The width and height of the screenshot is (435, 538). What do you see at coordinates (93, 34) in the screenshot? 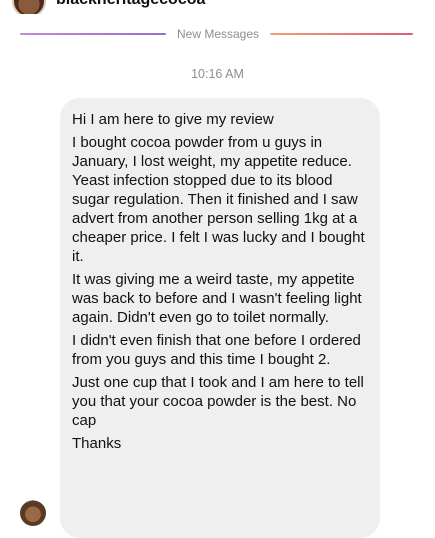
I see `new-messages-divider-left` at bounding box center [93, 34].